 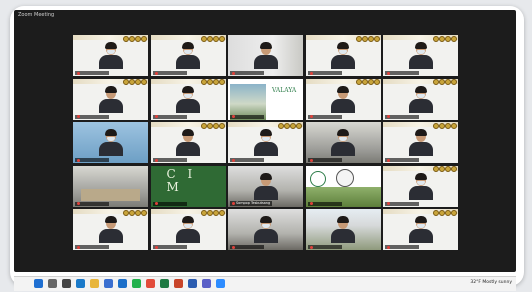 What do you see at coordinates (38, 283) in the screenshot?
I see `start-icon` at bounding box center [38, 283].